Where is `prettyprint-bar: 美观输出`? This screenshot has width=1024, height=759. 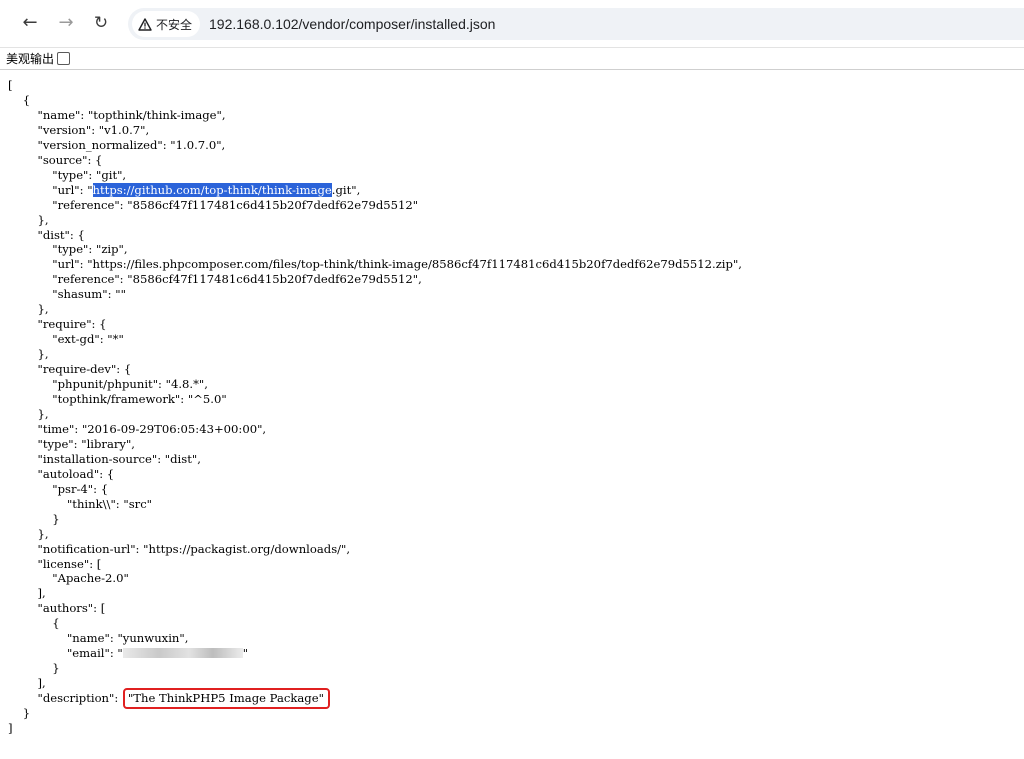
prettyprint-bar: 美观输出 is located at coordinates (512, 59).